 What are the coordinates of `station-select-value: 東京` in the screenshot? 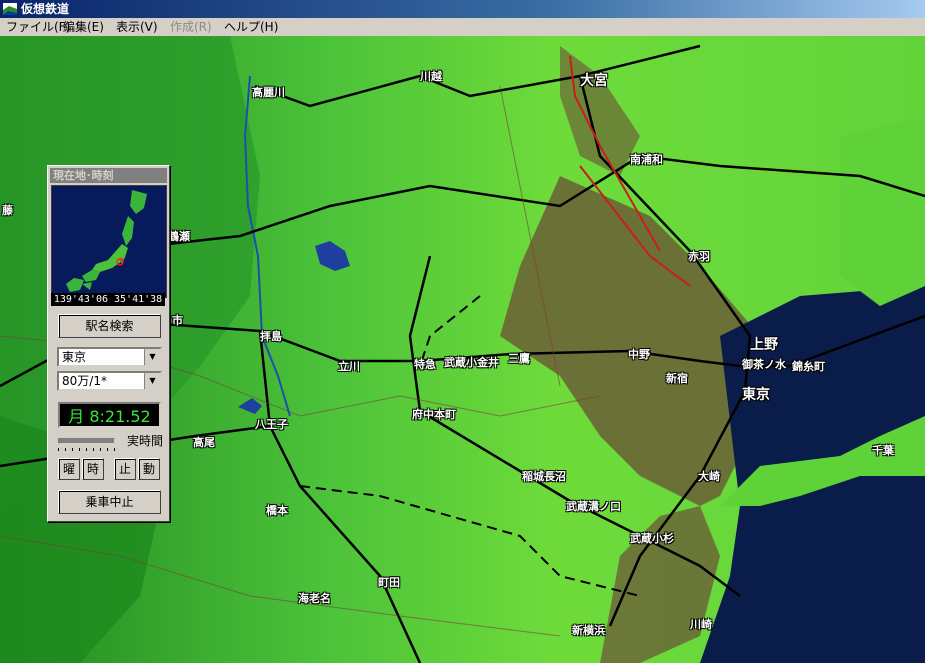 It's located at (74, 357).